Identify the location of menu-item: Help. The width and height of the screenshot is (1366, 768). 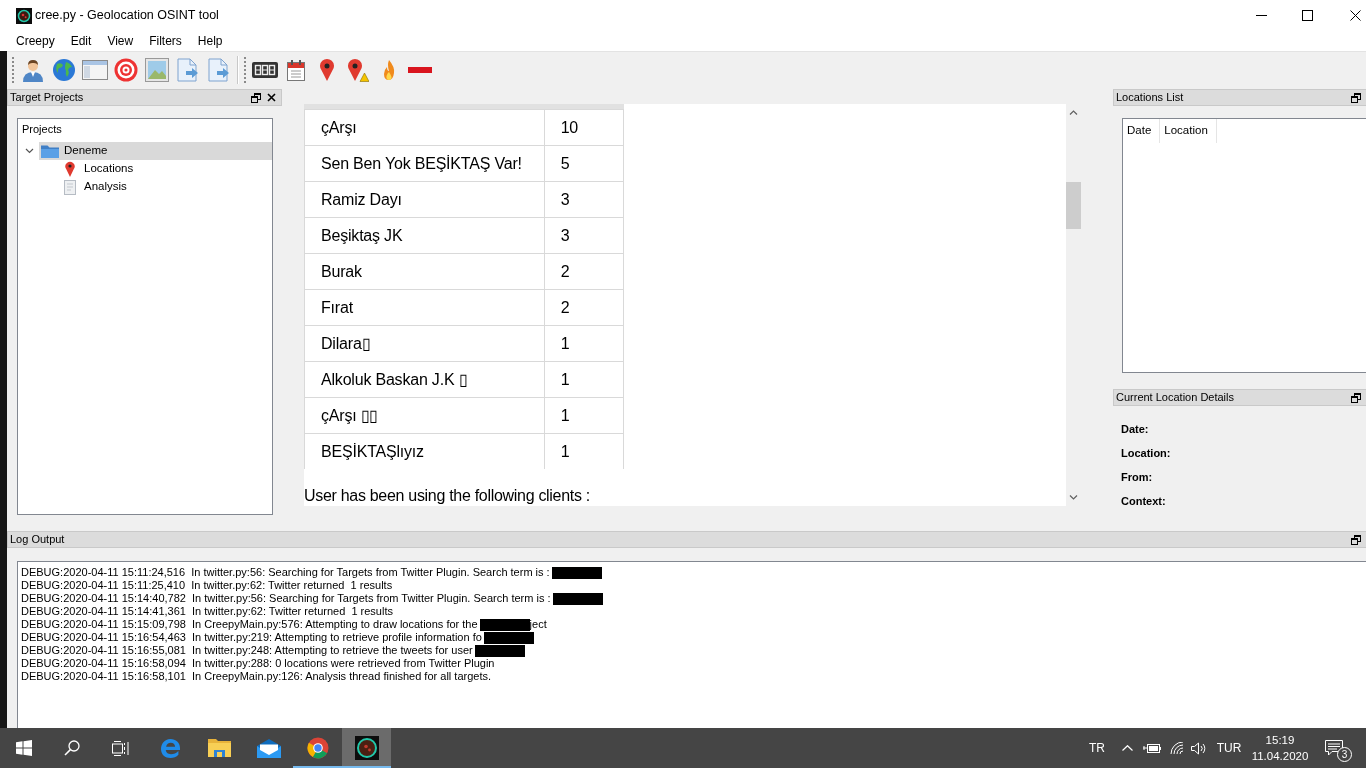
(210, 41).